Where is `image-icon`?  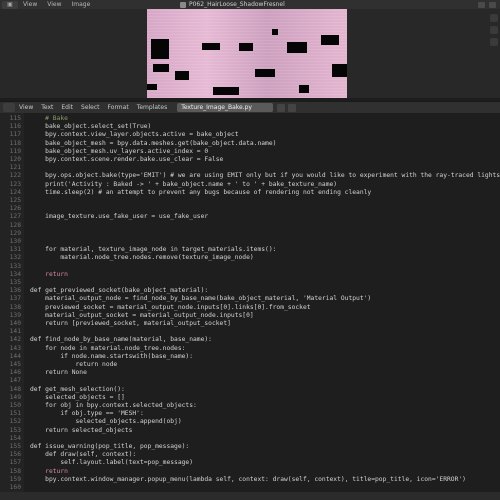
image-icon is located at coordinates (183, 4).